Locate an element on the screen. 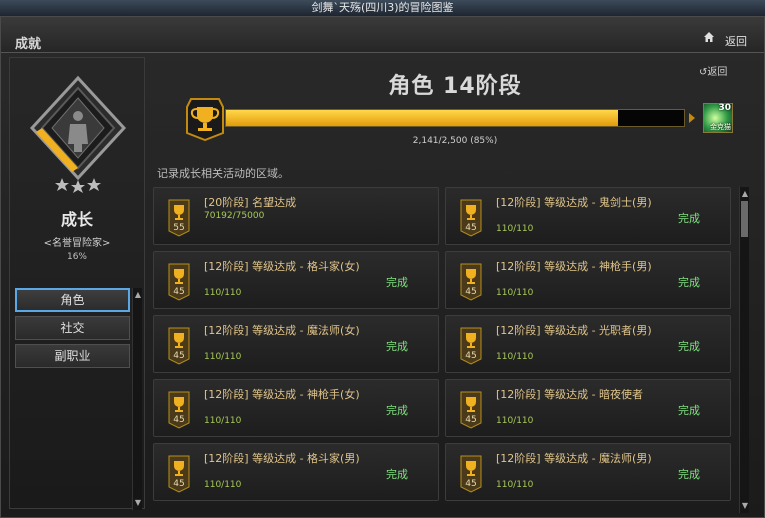 This screenshot has width=765, height=518. achievement-card: 45 [12阶段] 等级达成 - 暗夜使者 110/110 完成 is located at coordinates (588, 408).